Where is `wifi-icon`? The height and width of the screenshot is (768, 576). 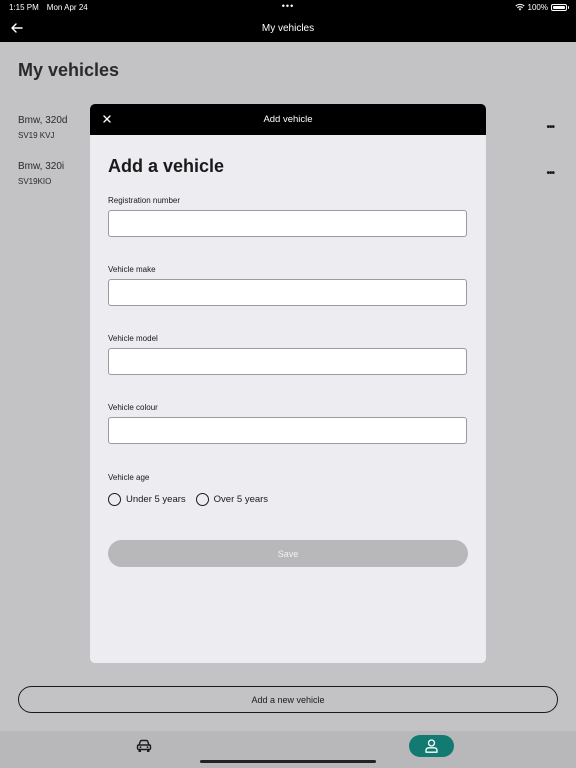 wifi-icon is located at coordinates (519, 7).